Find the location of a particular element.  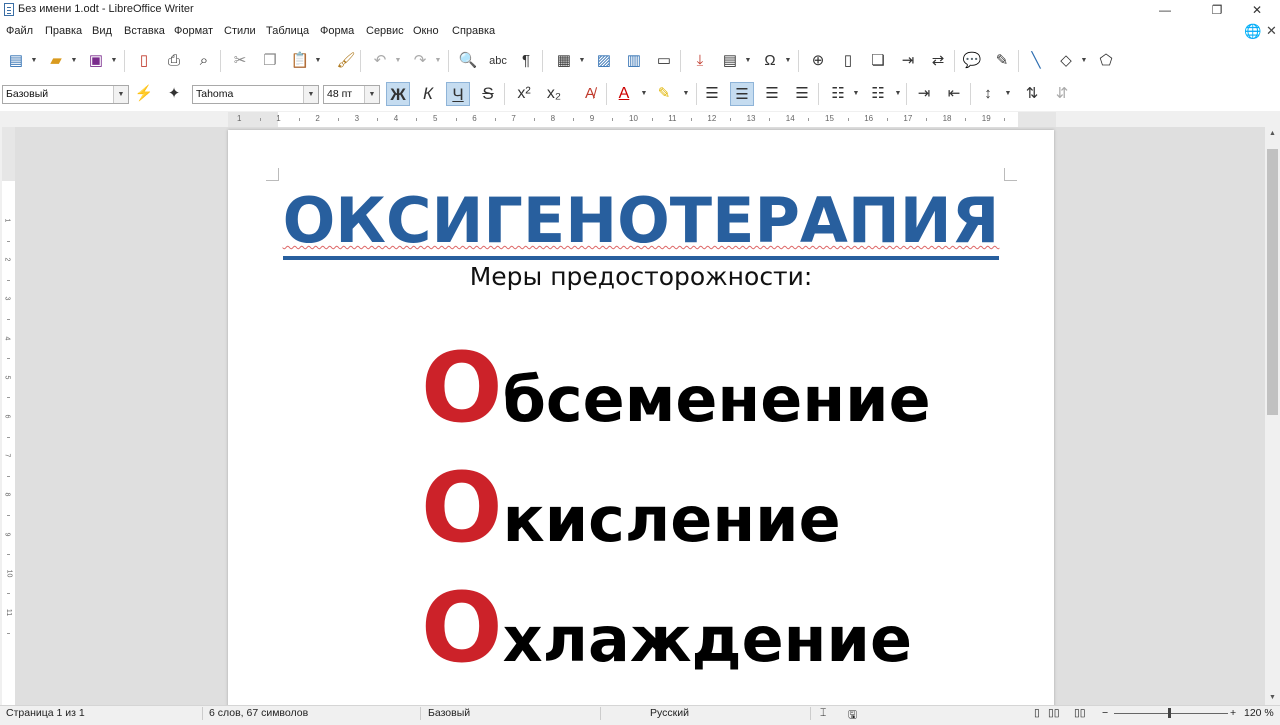

insert-textbox-icon: ▭ is located at coordinates (664, 61).